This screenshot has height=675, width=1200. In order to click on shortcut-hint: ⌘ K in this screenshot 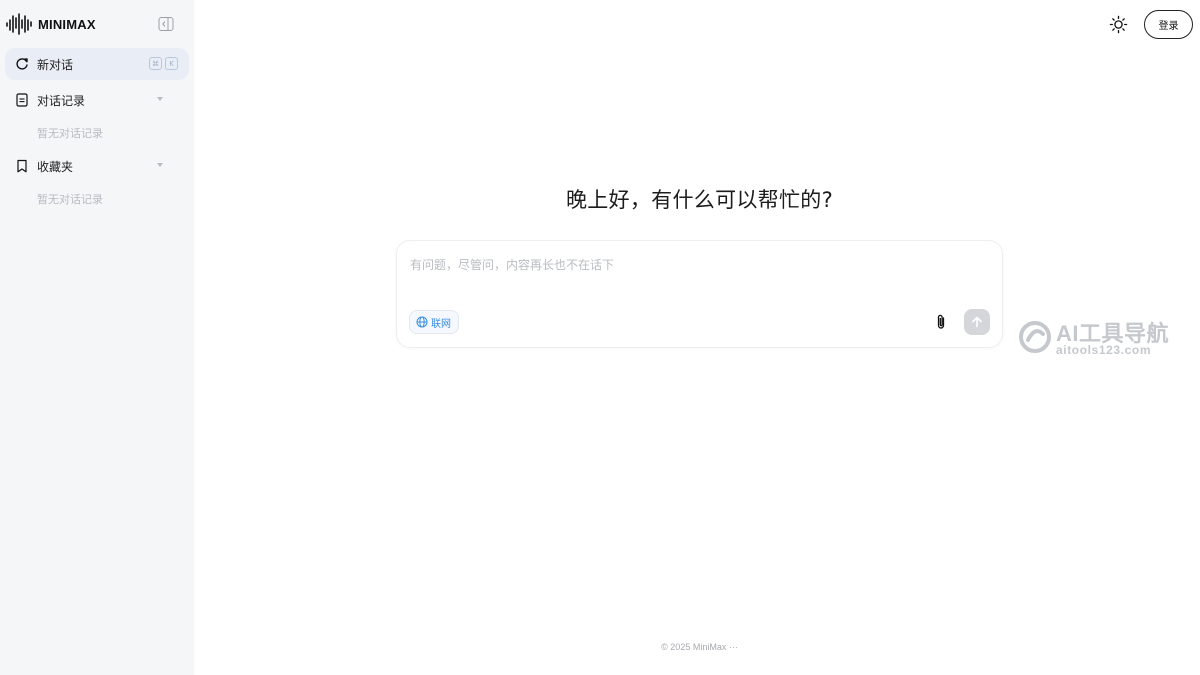, I will do `click(163, 63)`.